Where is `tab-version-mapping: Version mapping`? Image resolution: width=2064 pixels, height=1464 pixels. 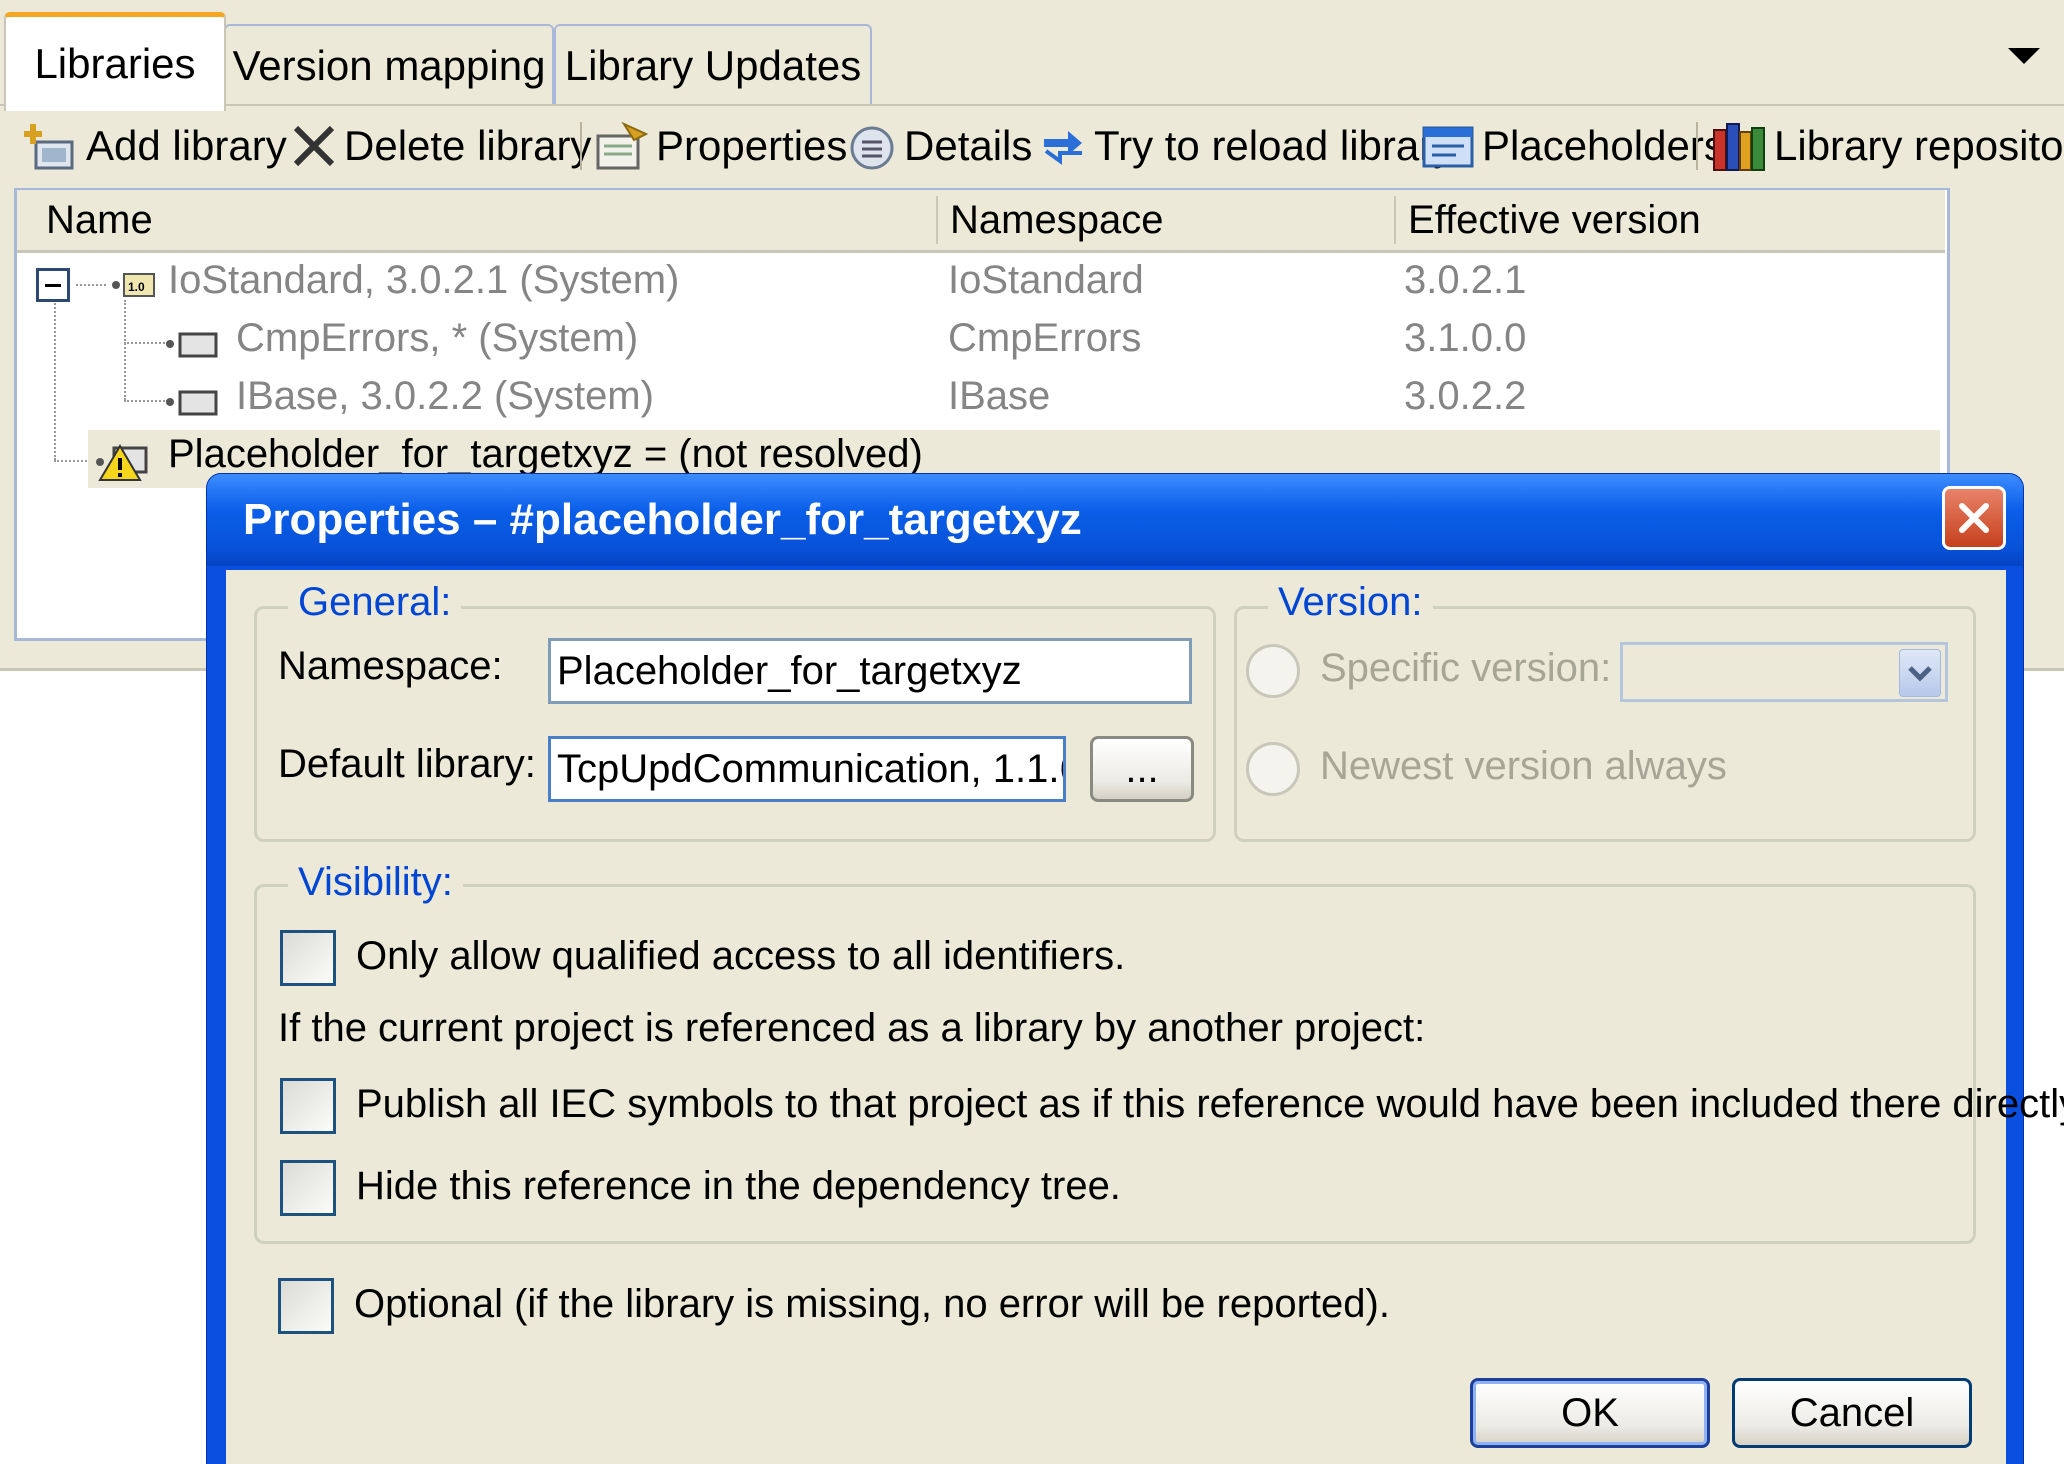
tab-version-mapping: Version mapping is located at coordinates (389, 65).